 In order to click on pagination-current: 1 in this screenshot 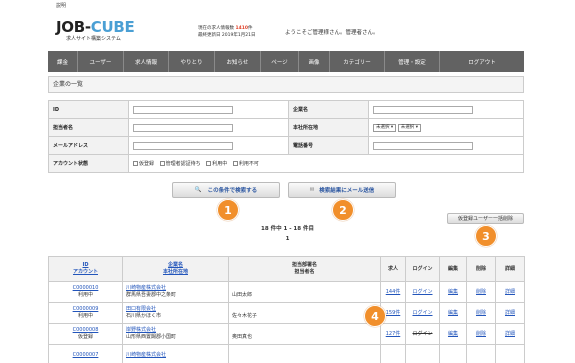, I will do `click(287, 239)`.